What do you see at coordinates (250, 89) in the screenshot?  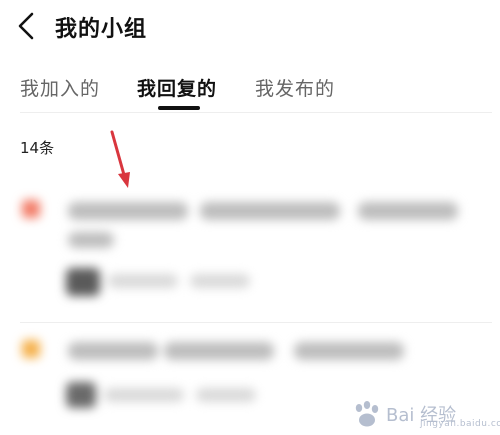 I see `tab-bar: 我加入的 我回复的 我发布的` at bounding box center [250, 89].